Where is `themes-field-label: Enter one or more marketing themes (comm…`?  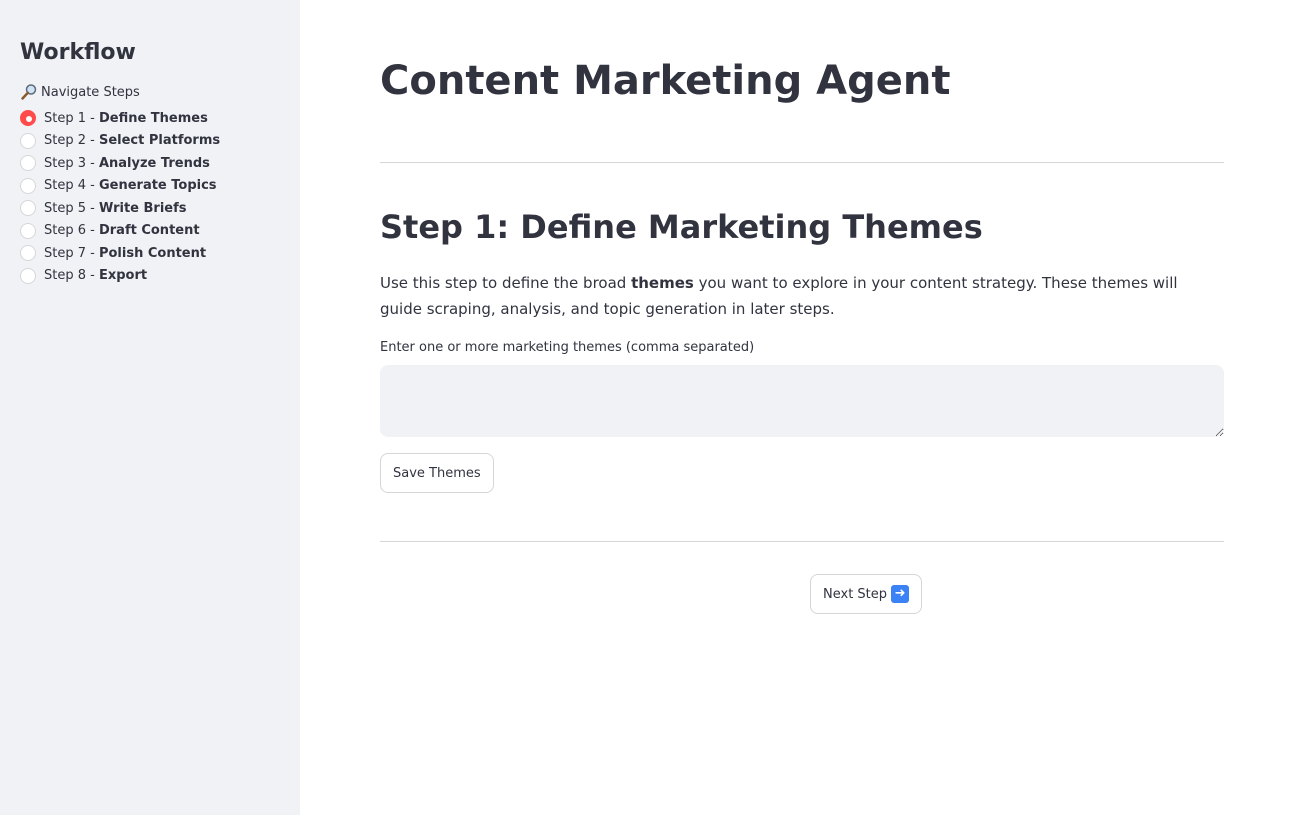
themes-field-label: Enter one or more marketing themes (comm… is located at coordinates (567, 347).